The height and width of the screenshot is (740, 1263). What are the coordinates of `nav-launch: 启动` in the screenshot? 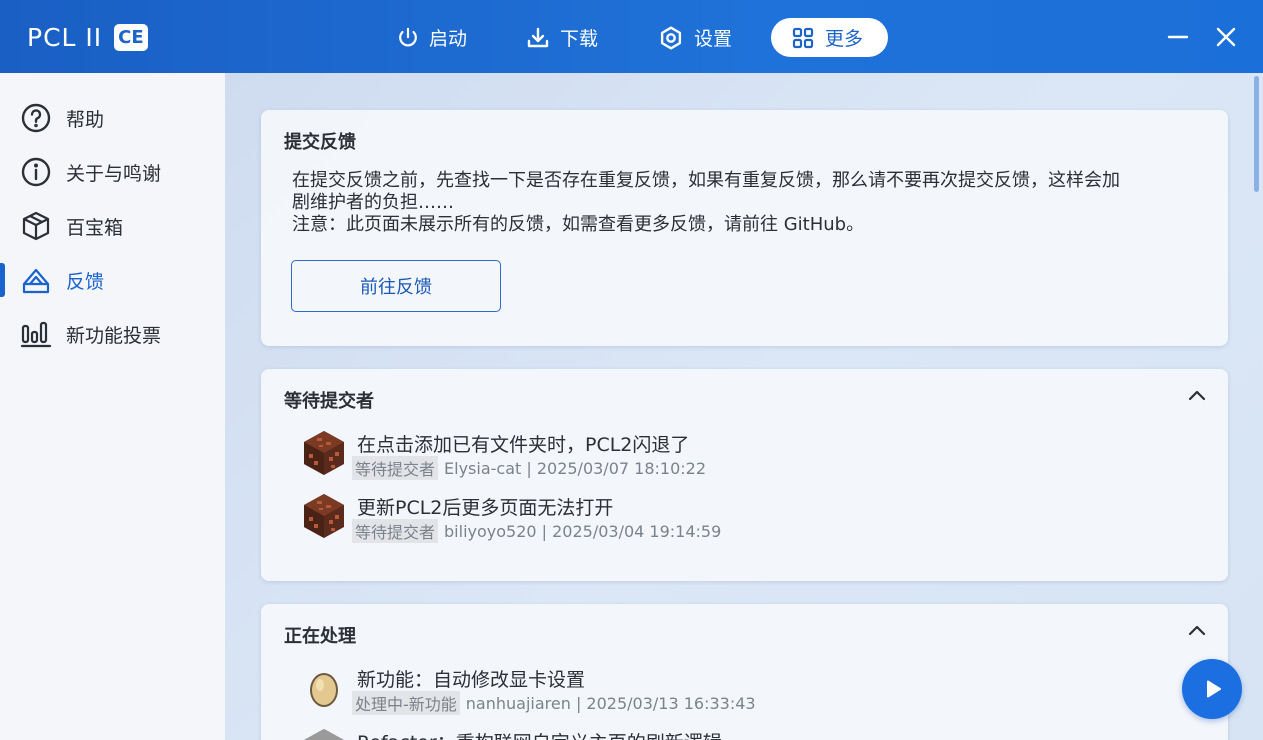 It's located at (432, 37).